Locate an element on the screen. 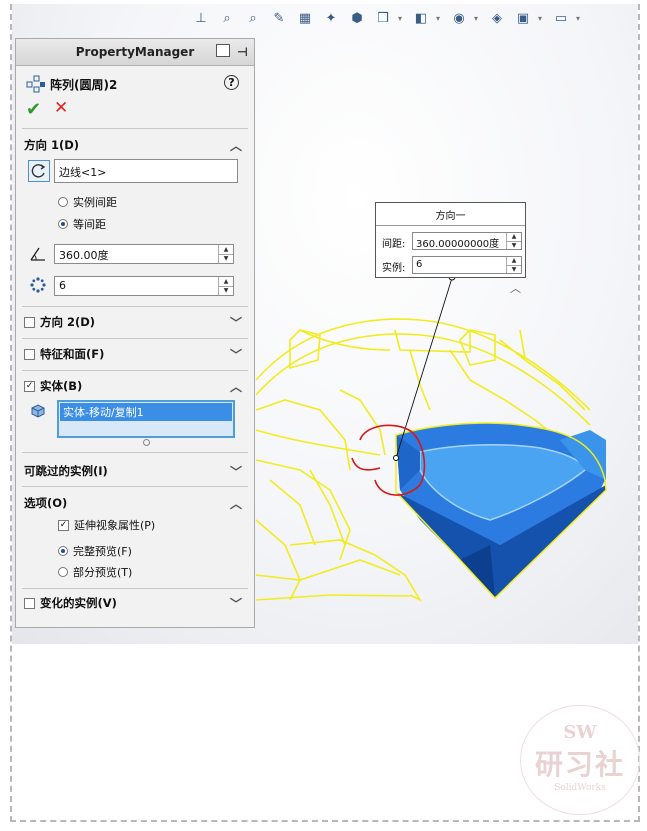  angle-icon is located at coordinates (38, 253).